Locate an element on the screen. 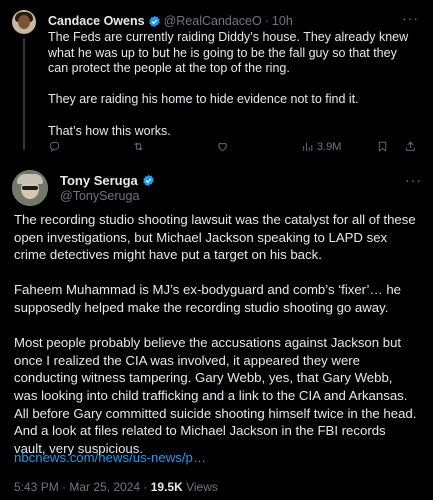 The image size is (433, 500). author-name-row: Tony Seruga is located at coordinates (109, 180).